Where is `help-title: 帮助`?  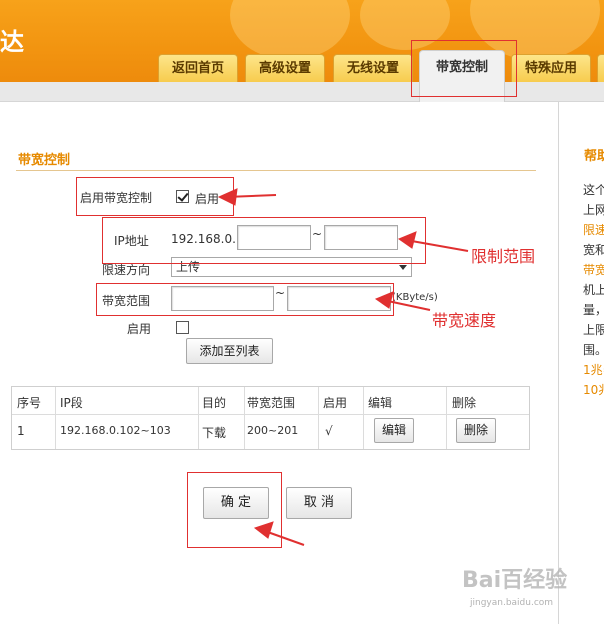 help-title: 帮助 is located at coordinates (594, 156).